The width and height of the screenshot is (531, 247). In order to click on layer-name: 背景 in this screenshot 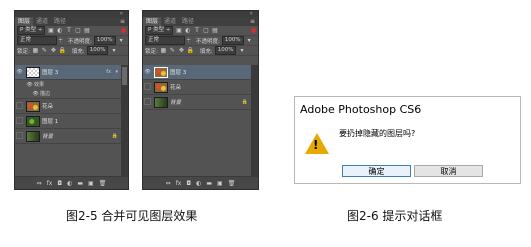, I will do `click(48, 137)`.